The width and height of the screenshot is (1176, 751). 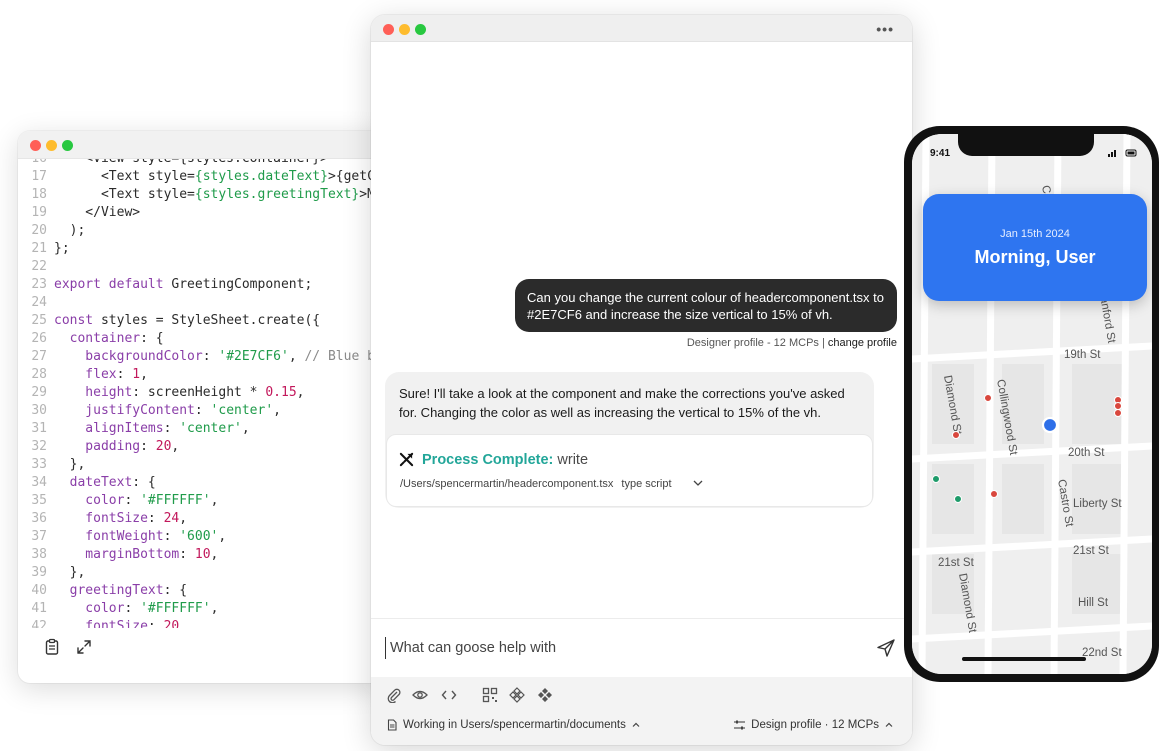 I want to click on code-line: 29 height: screenHeight * 0.15,, so click(x=196, y=393).